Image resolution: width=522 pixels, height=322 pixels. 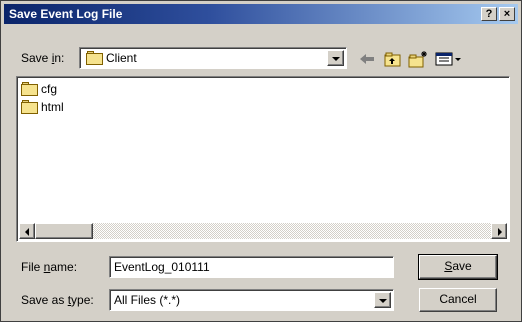 I want to click on save-in-dropdown-arrow, so click(x=335, y=58).